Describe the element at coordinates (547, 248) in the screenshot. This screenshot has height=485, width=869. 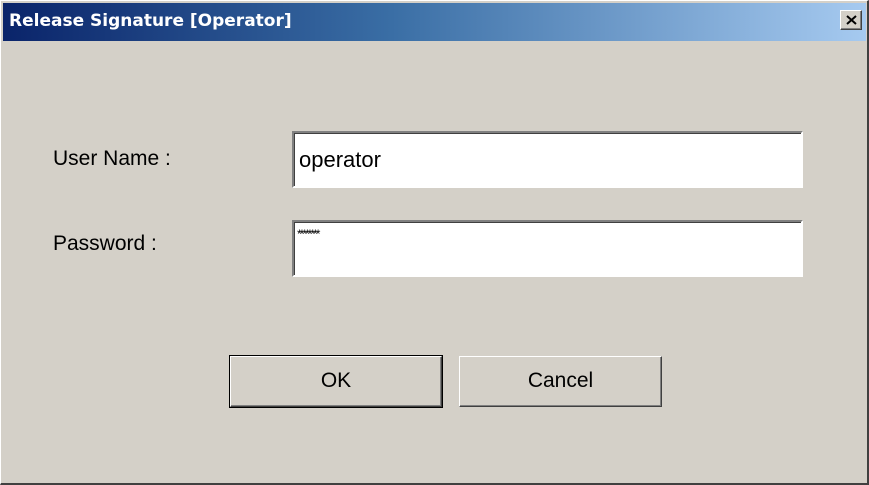
I see `password-input: ********` at that location.